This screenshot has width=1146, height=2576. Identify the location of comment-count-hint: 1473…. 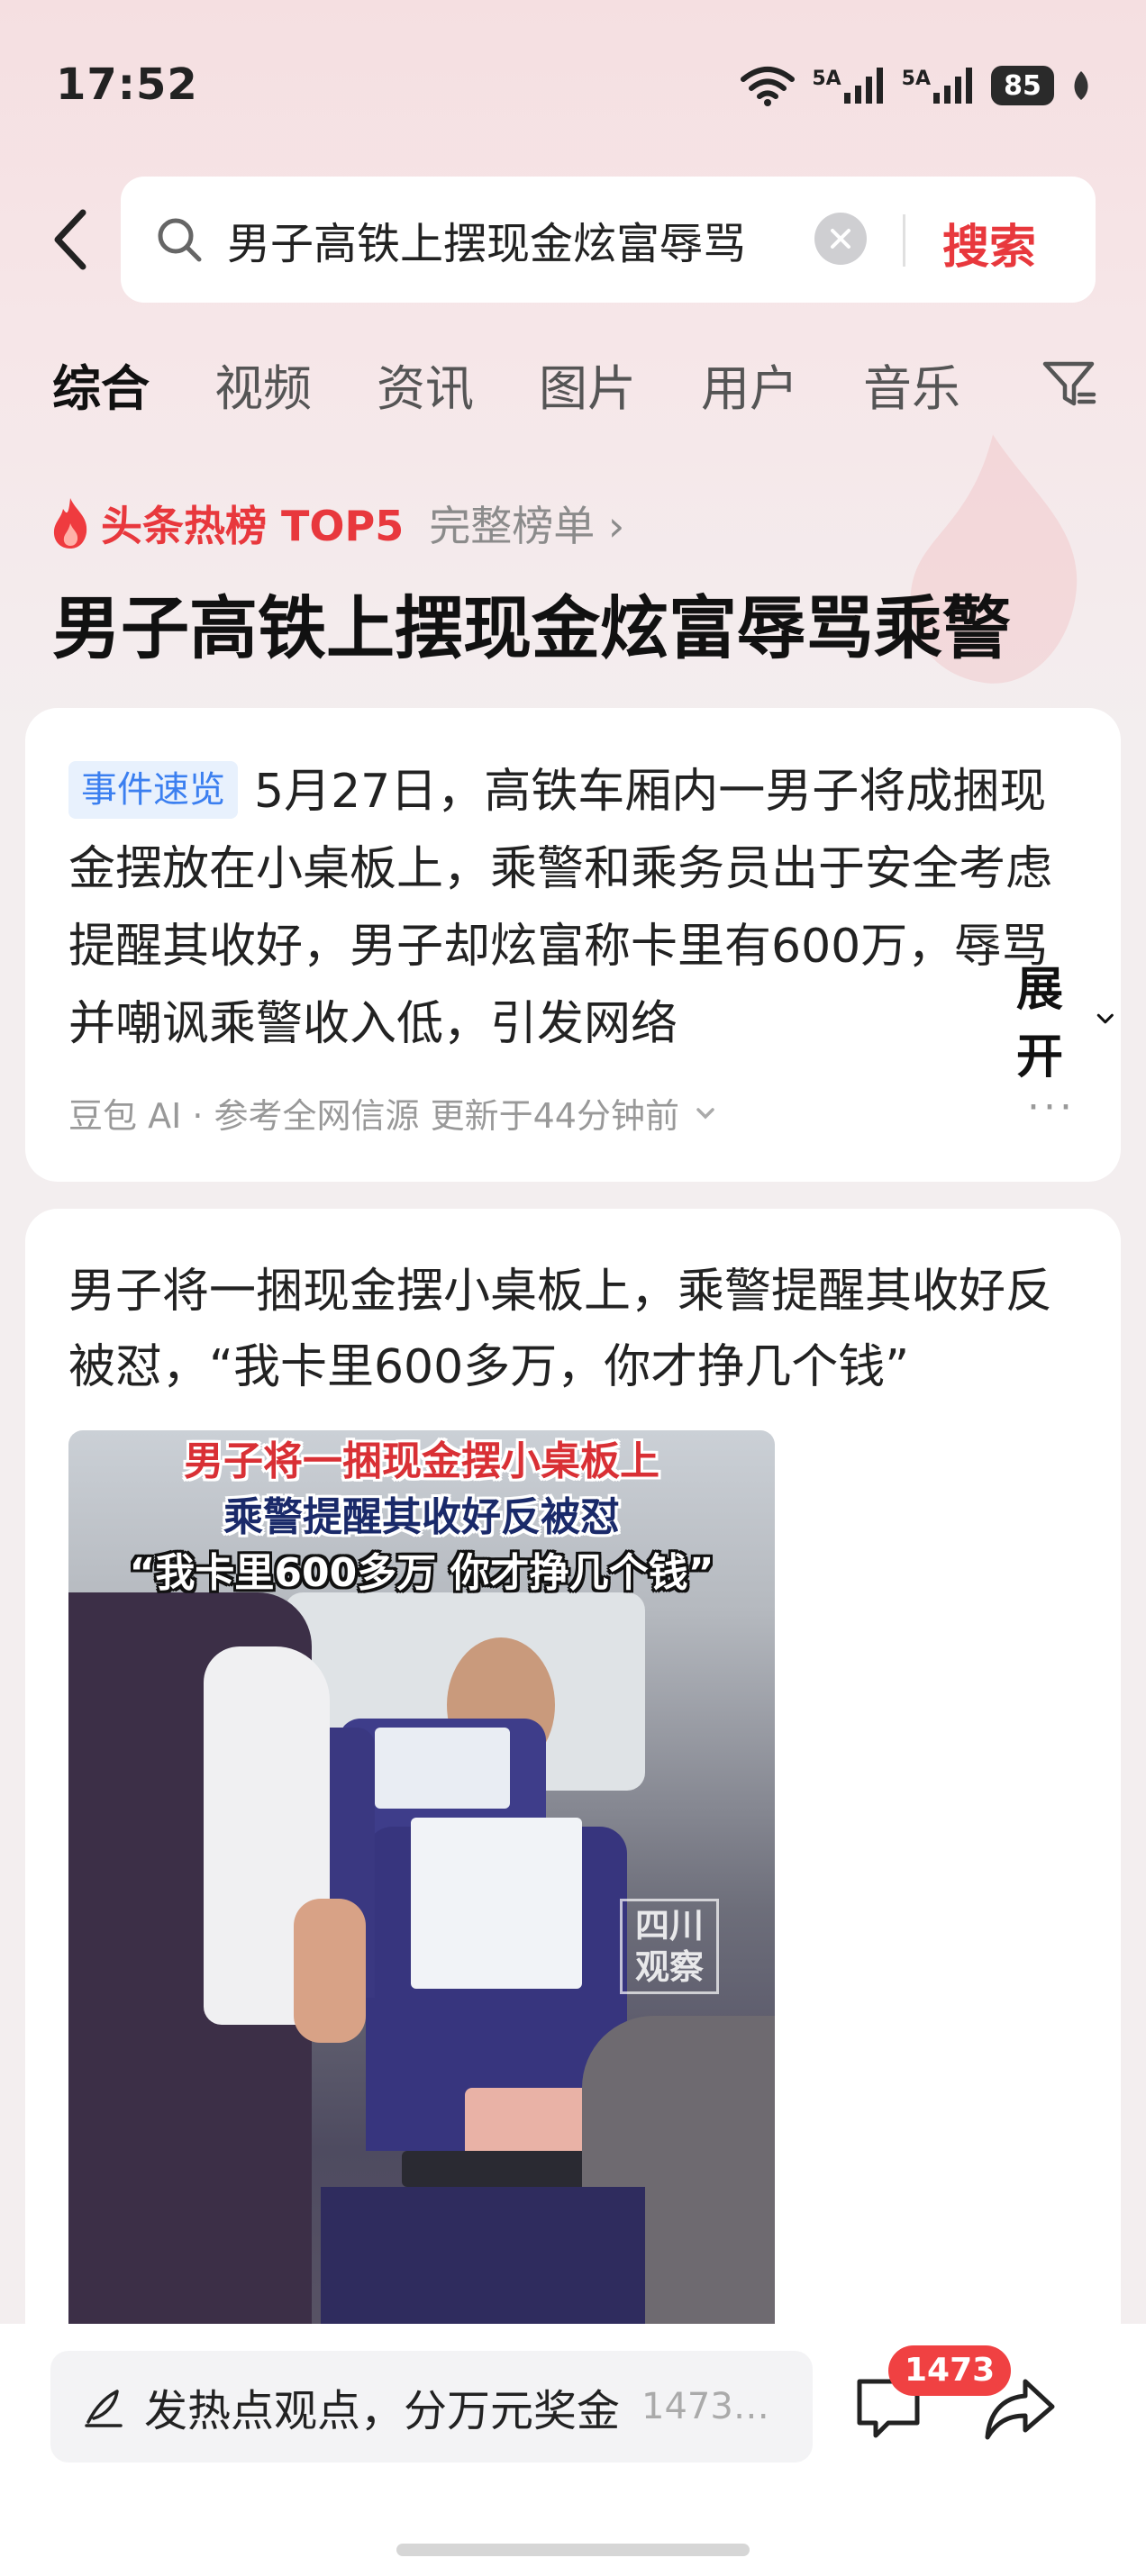
(705, 2406).